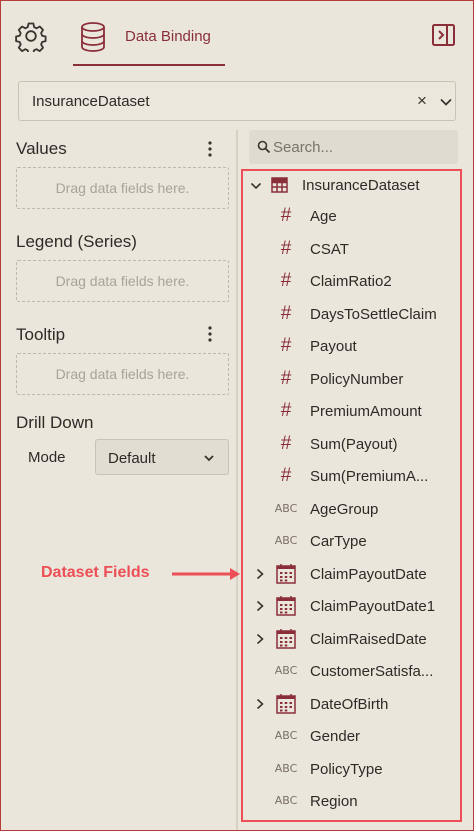 The width and height of the screenshot is (474, 831). I want to click on field-item-claimpayoutdate: ClaimPayoutDate, so click(354, 574).